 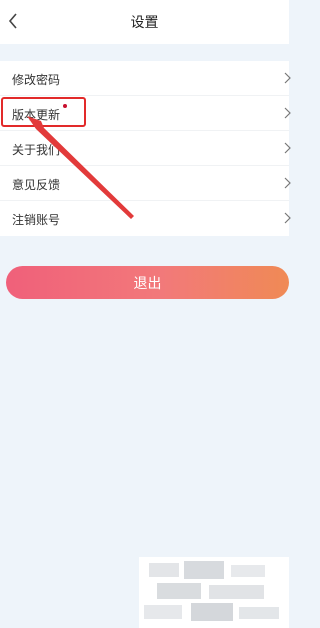 What do you see at coordinates (36, 220) in the screenshot?
I see `menu-item-label: 注销账号` at bounding box center [36, 220].